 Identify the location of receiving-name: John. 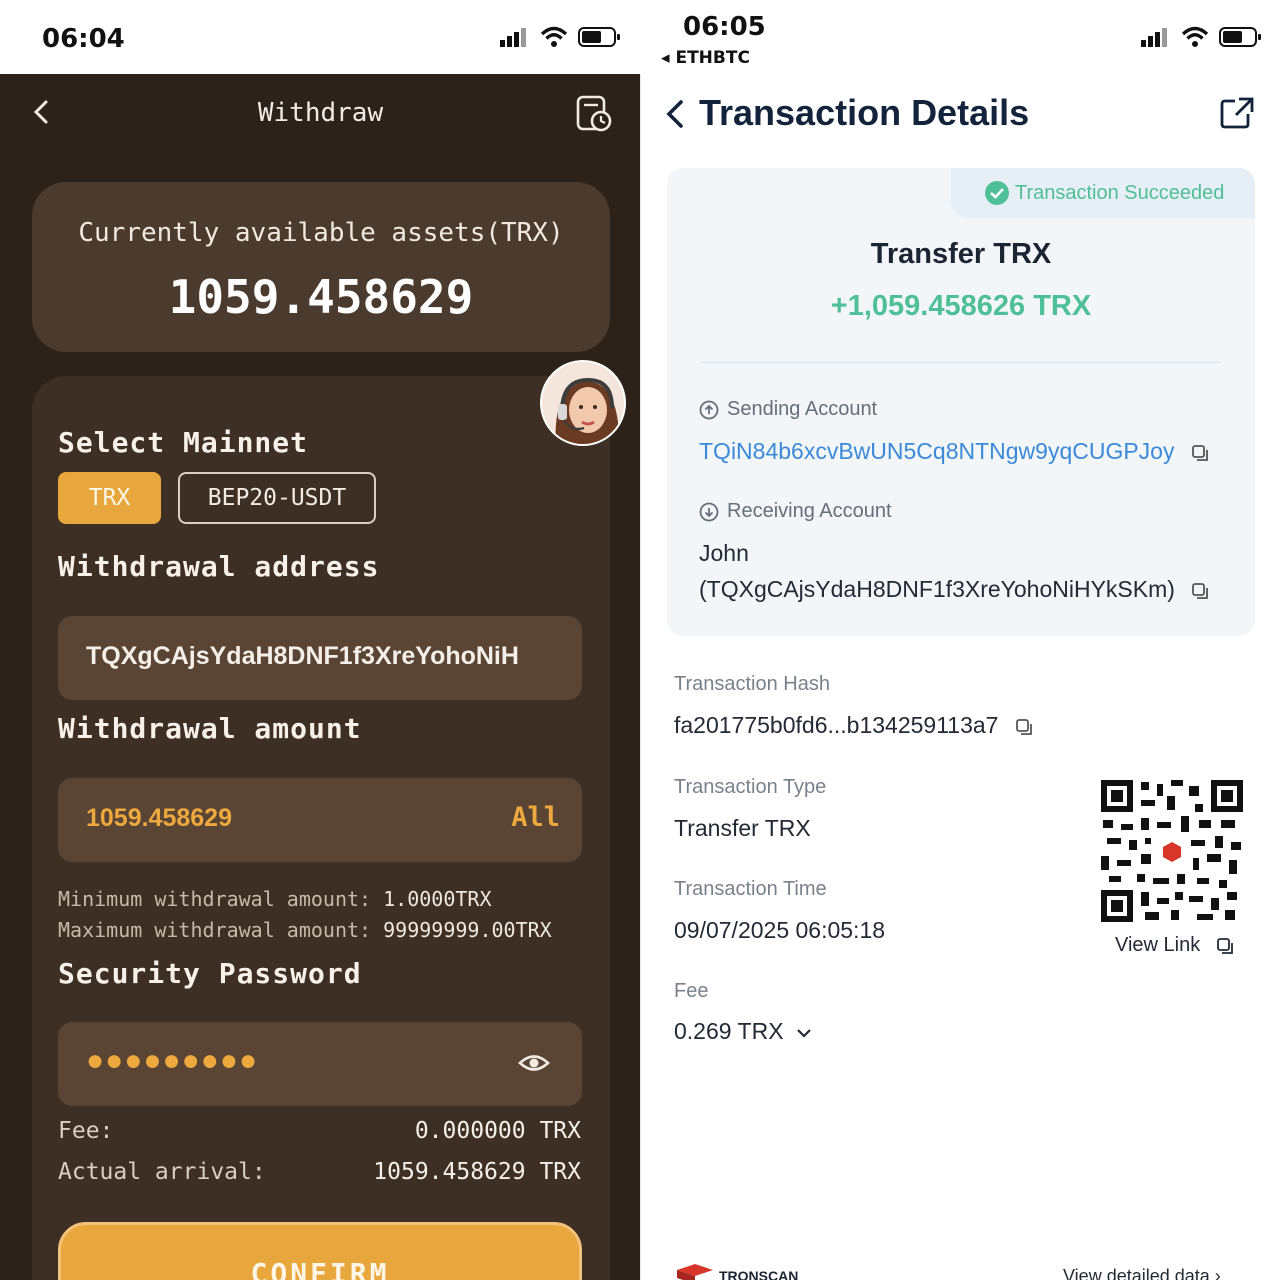
(724, 553).